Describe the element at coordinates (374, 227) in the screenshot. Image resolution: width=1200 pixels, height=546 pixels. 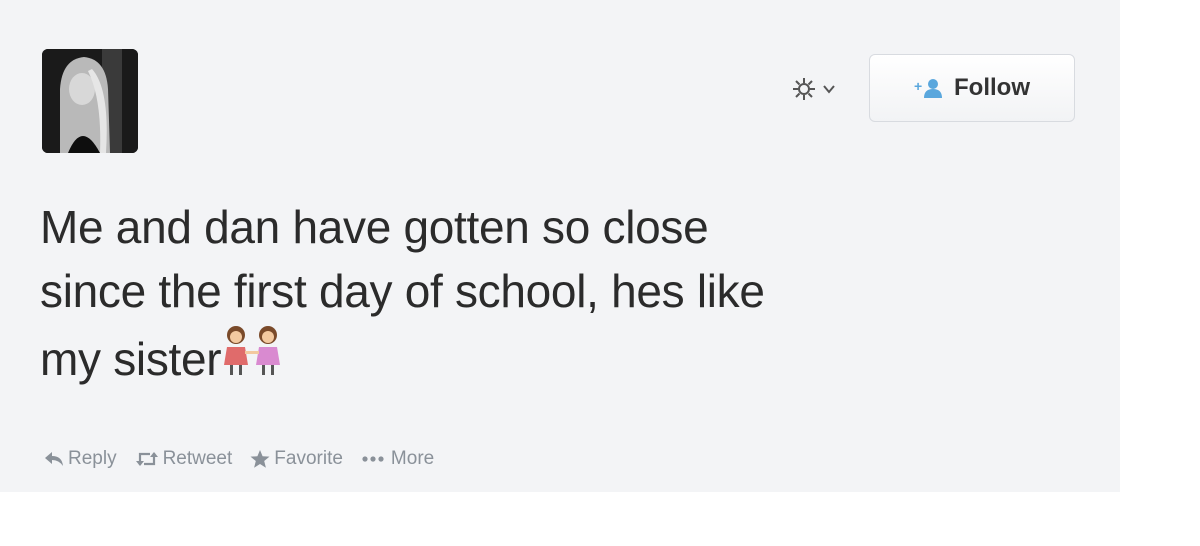
I see `tweet-text-line-1: Me and dan have gotten so close` at that location.